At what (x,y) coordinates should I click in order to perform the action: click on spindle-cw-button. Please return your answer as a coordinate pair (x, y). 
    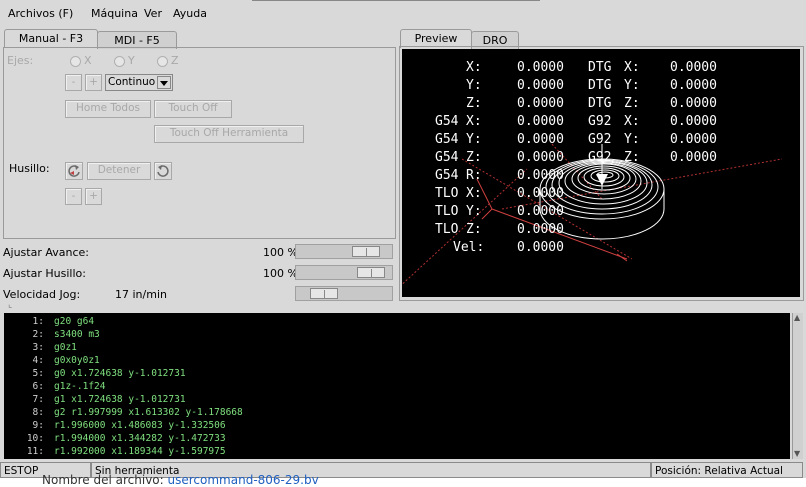
    Looking at the image, I should click on (163, 171).